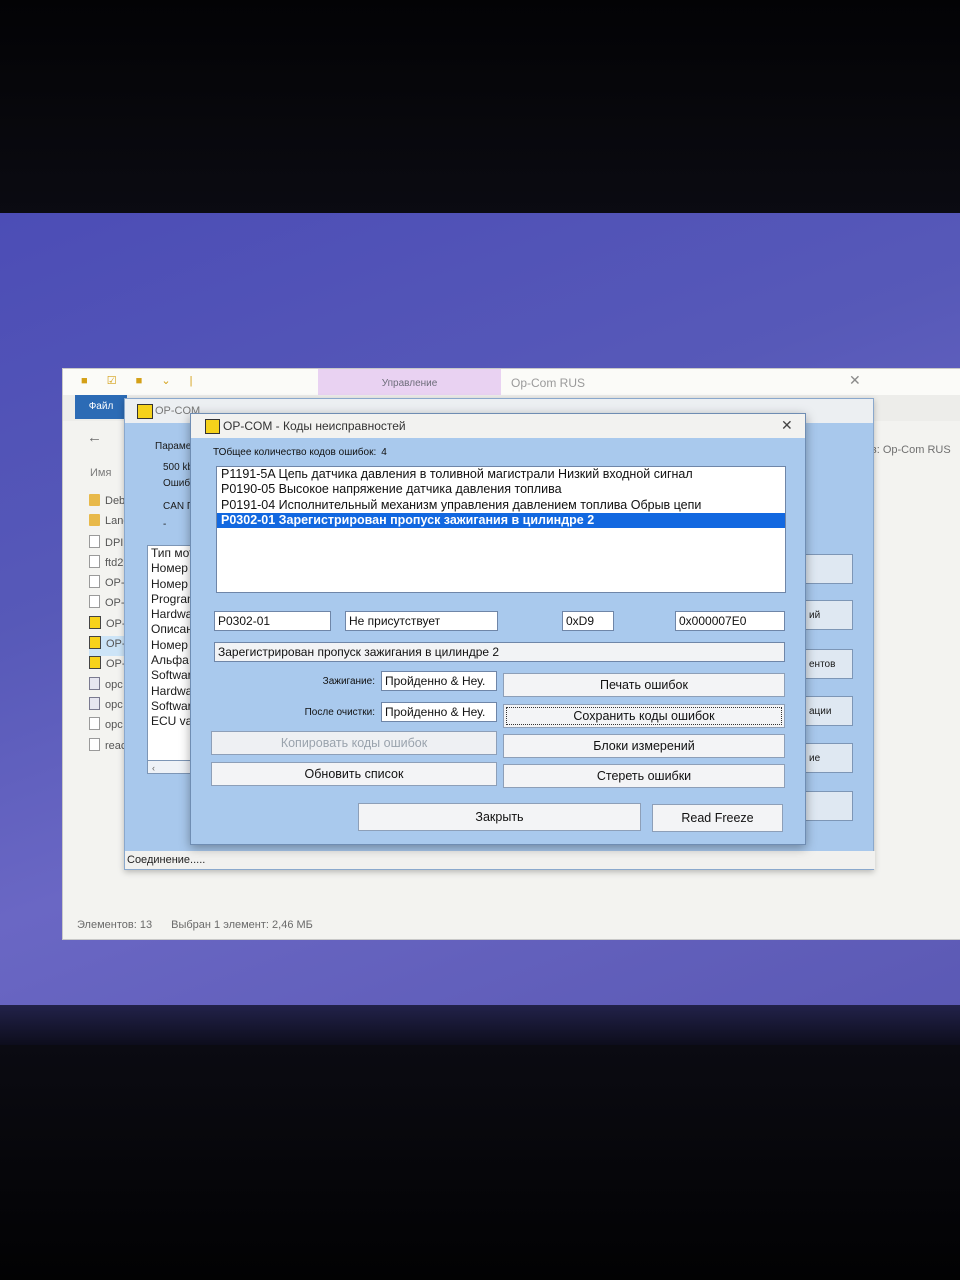 The width and height of the screenshot is (960, 1280). I want to click on read-freeze-button: Read Freeze, so click(717, 818).